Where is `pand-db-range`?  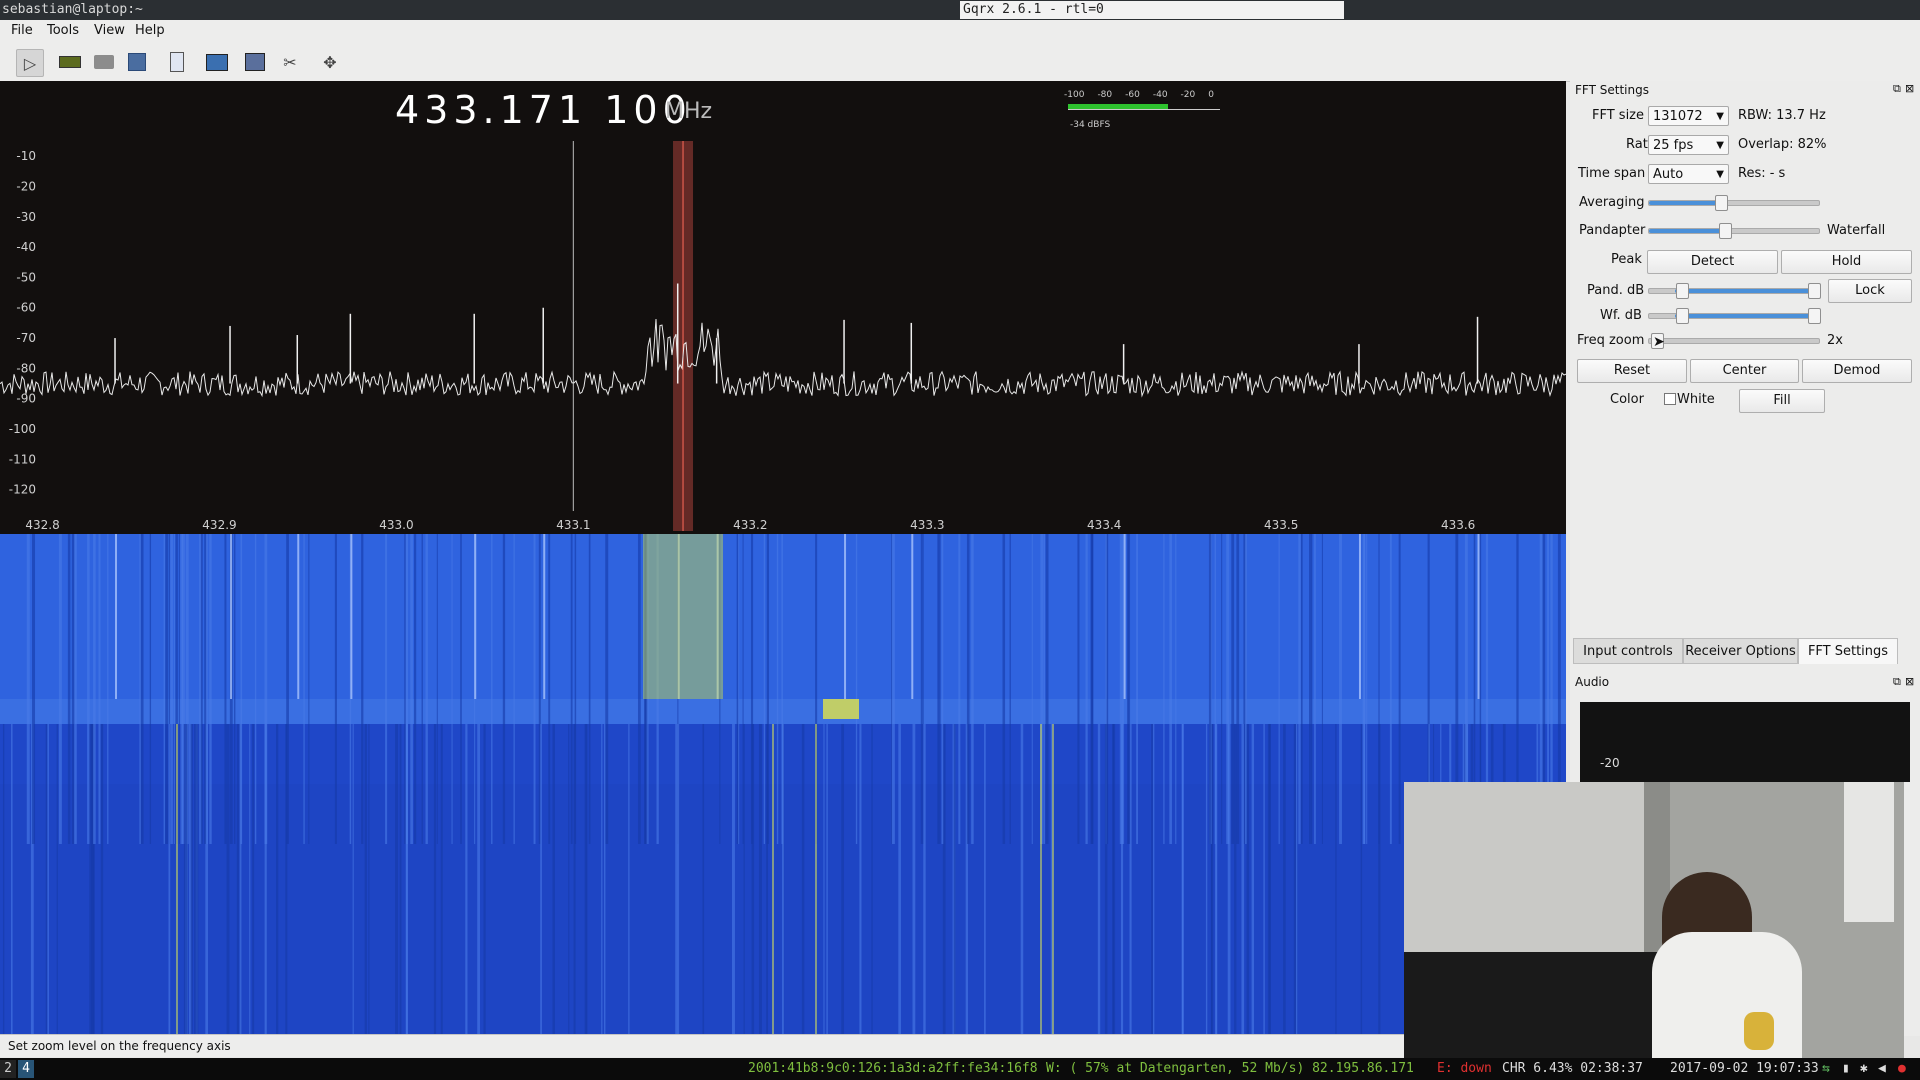 pand-db-range is located at coordinates (1745, 291).